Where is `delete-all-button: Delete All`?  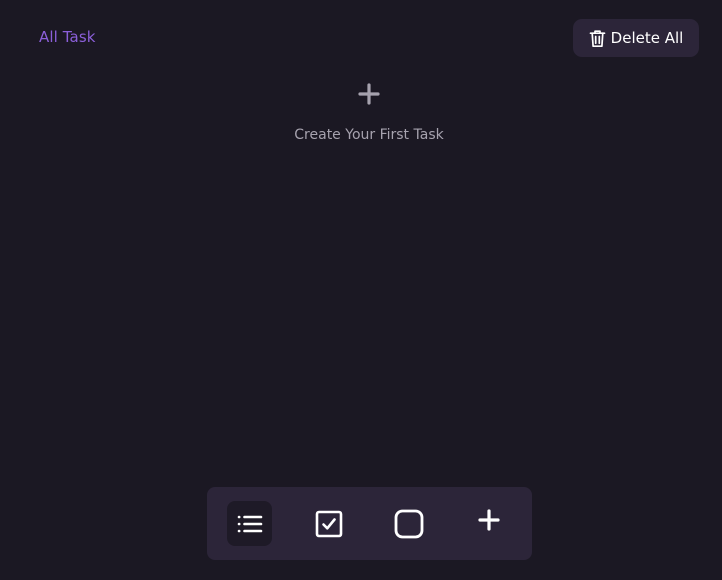 delete-all-button: Delete All is located at coordinates (636, 38).